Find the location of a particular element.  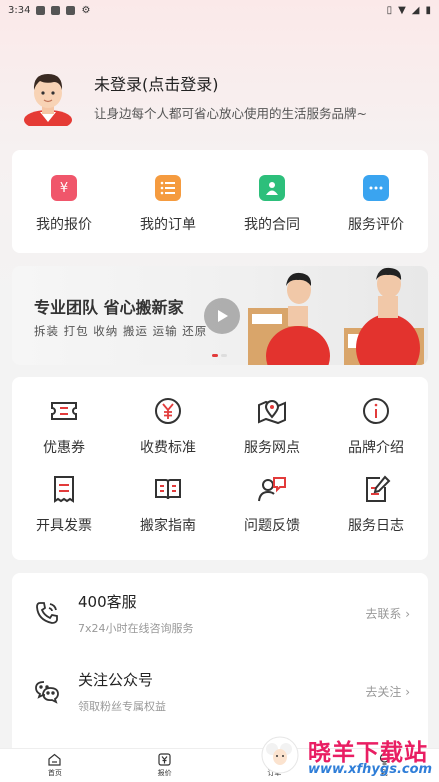

invoice-icon is located at coordinates (64, 489).